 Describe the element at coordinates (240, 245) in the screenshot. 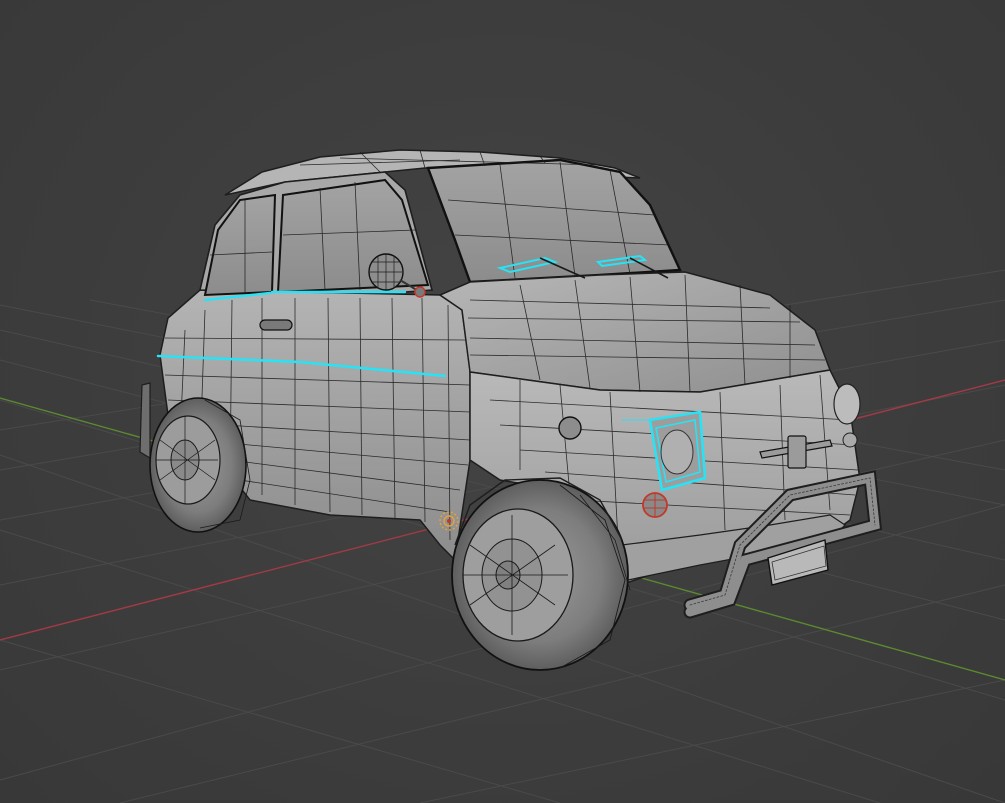

I see `rear-side-window` at that location.